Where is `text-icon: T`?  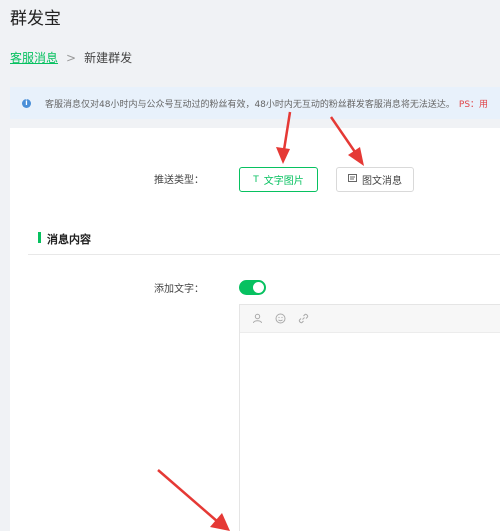
text-icon: T is located at coordinates (256, 179).